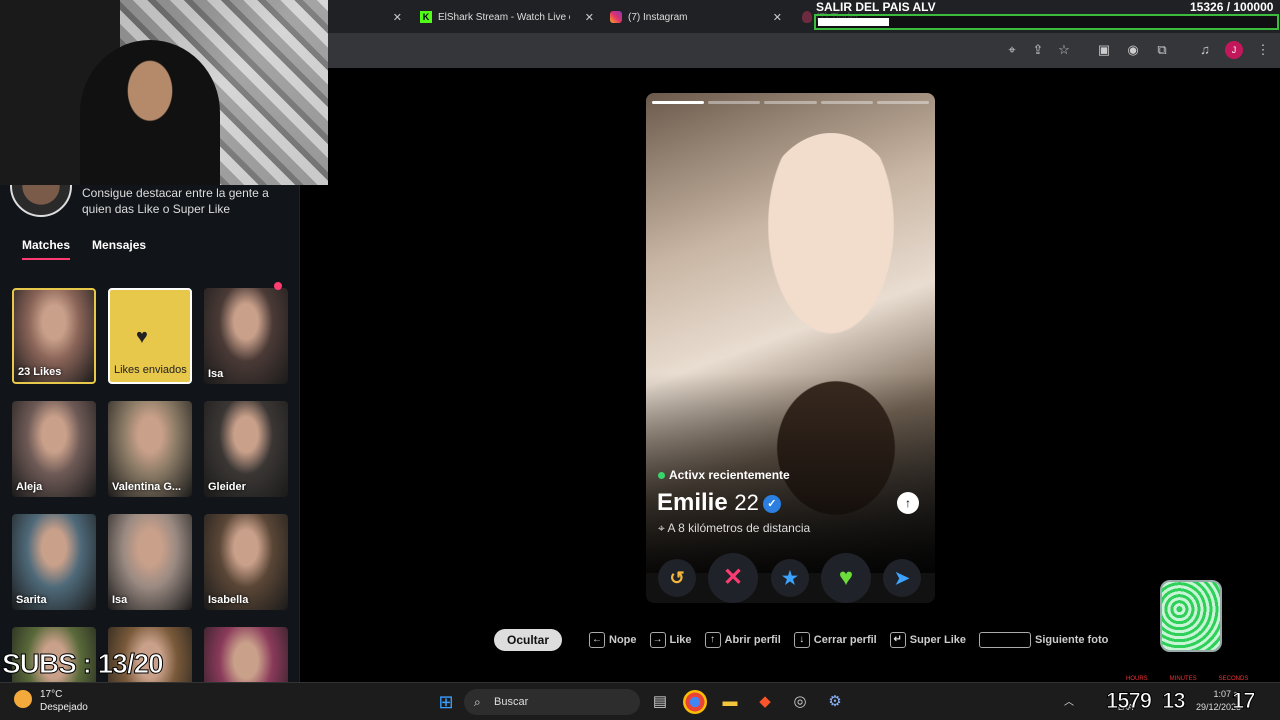 This screenshot has width=1280, height=720. I want to click on distance-text: A 8 kilómetros de distancia, so click(739, 528).